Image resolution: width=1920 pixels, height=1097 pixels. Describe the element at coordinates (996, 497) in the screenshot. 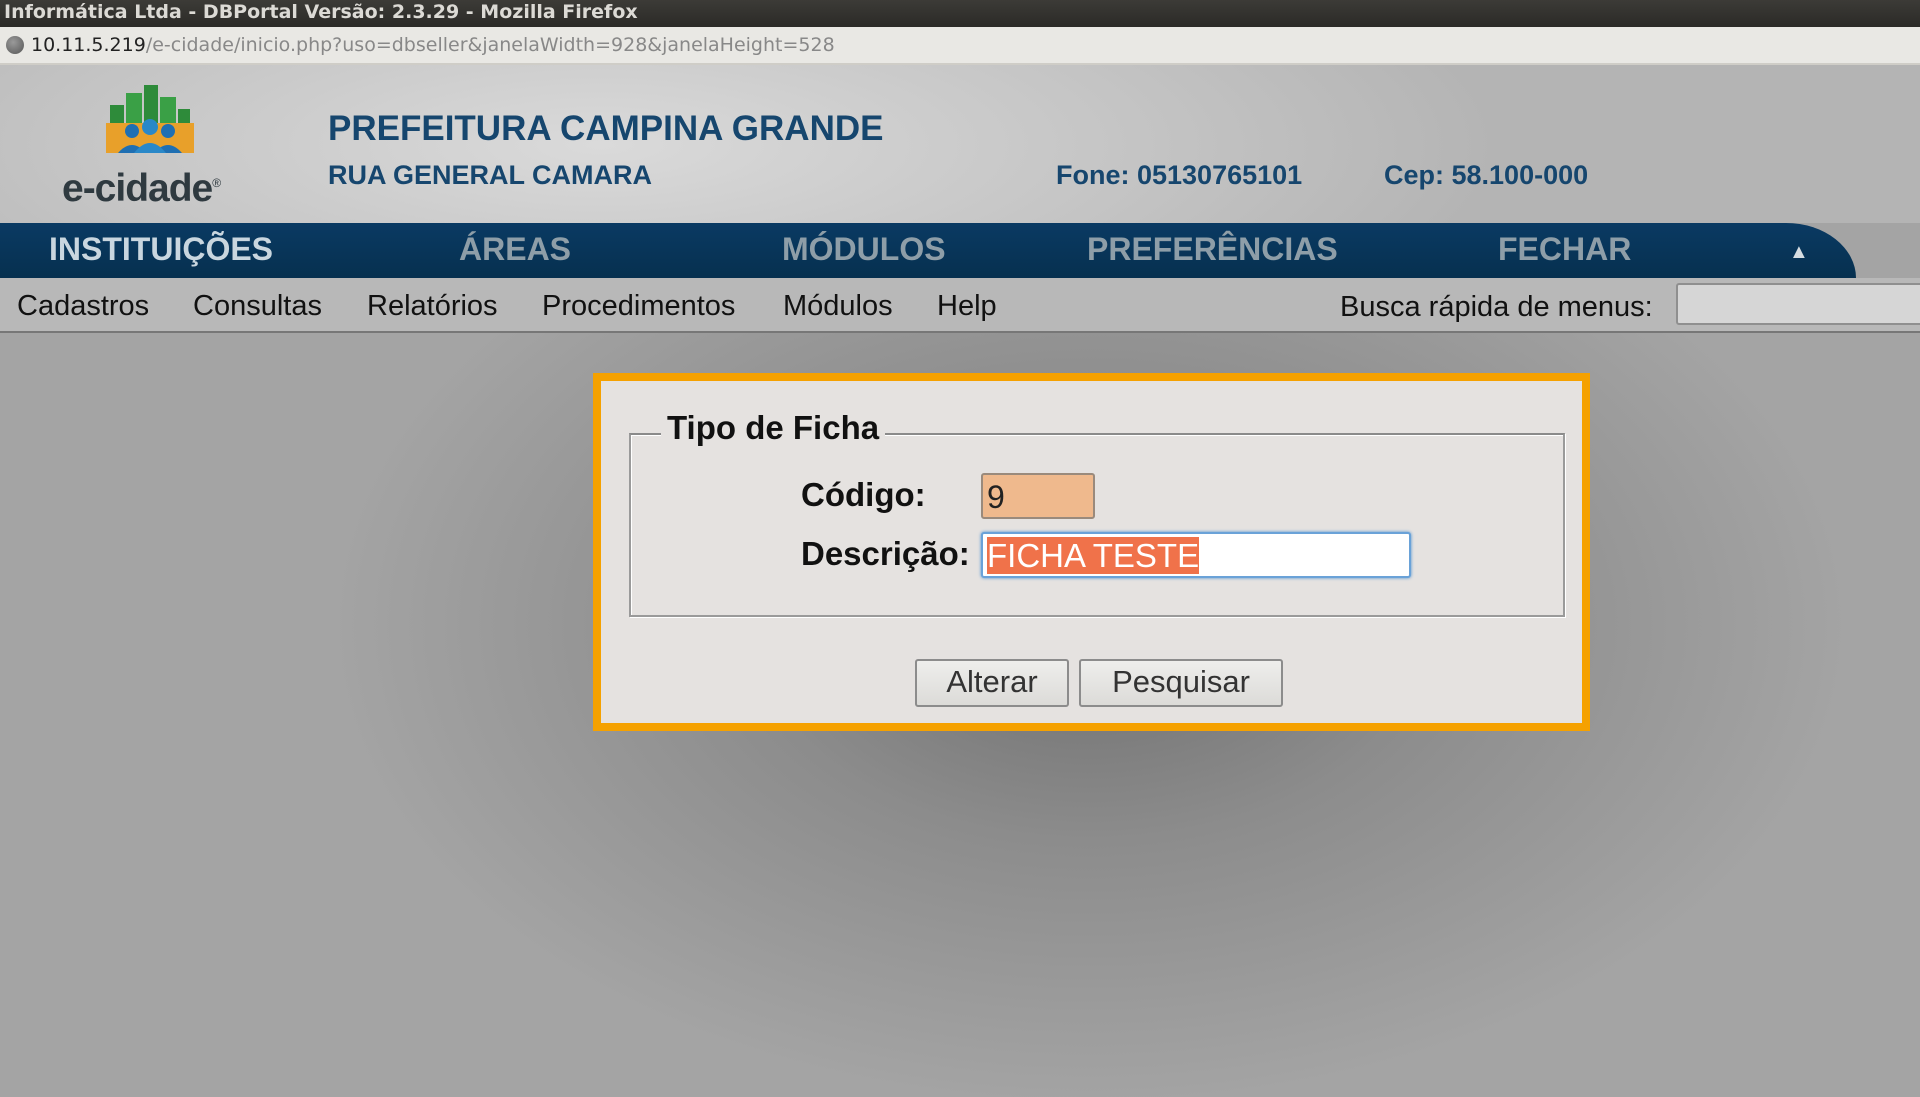

I see `codigo-value: 9` at that location.